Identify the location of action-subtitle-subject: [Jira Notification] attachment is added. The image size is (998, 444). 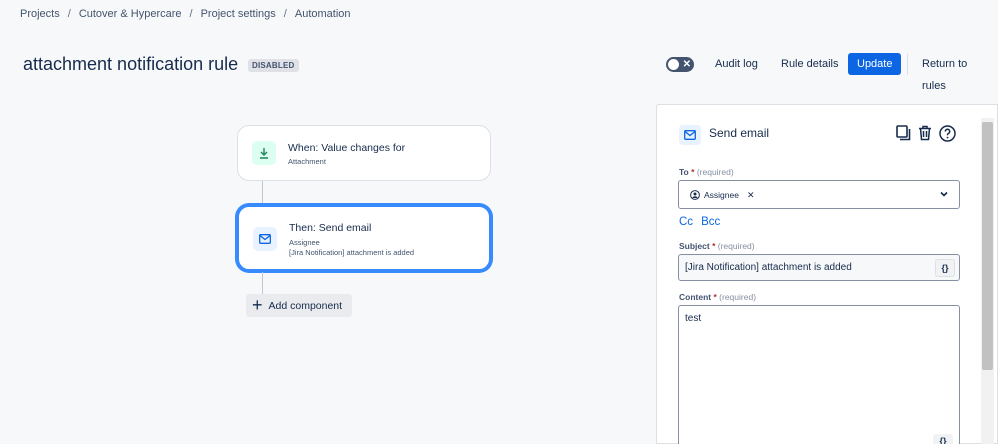
(352, 252).